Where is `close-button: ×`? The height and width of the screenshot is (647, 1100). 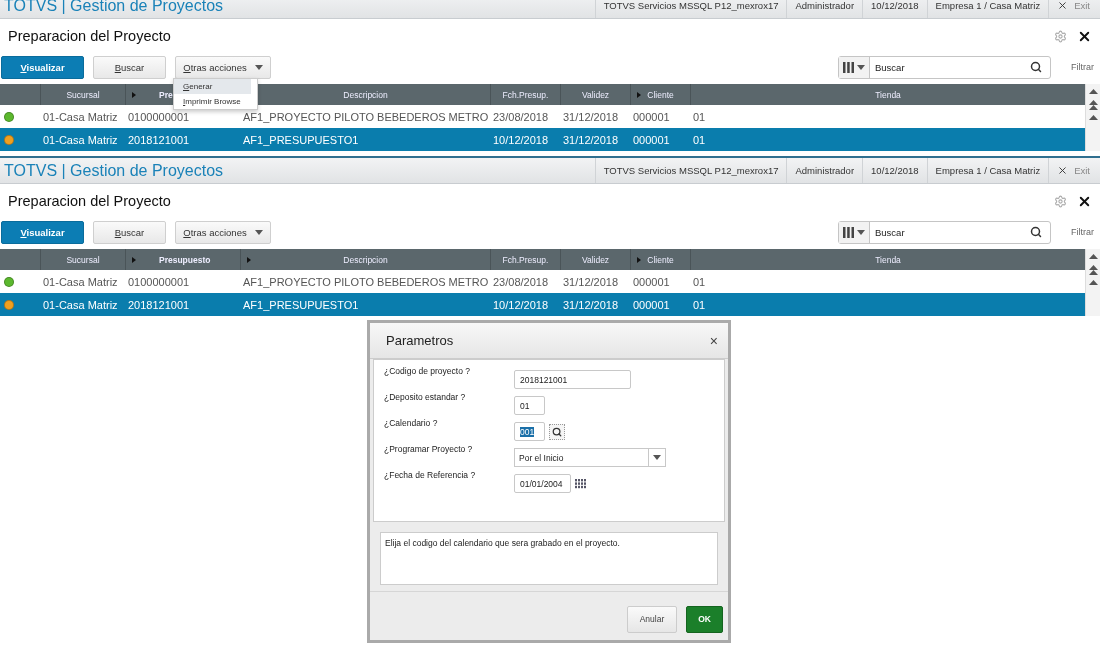 close-button: × is located at coordinates (713, 340).